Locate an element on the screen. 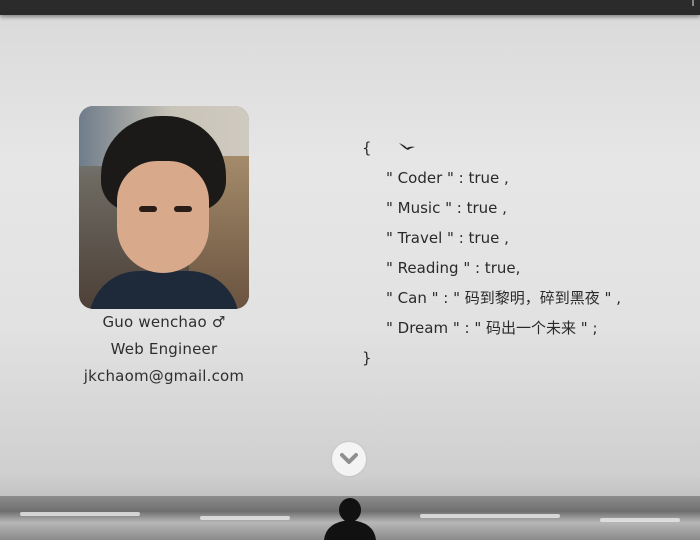  avatar-eye-left is located at coordinates (148, 209).